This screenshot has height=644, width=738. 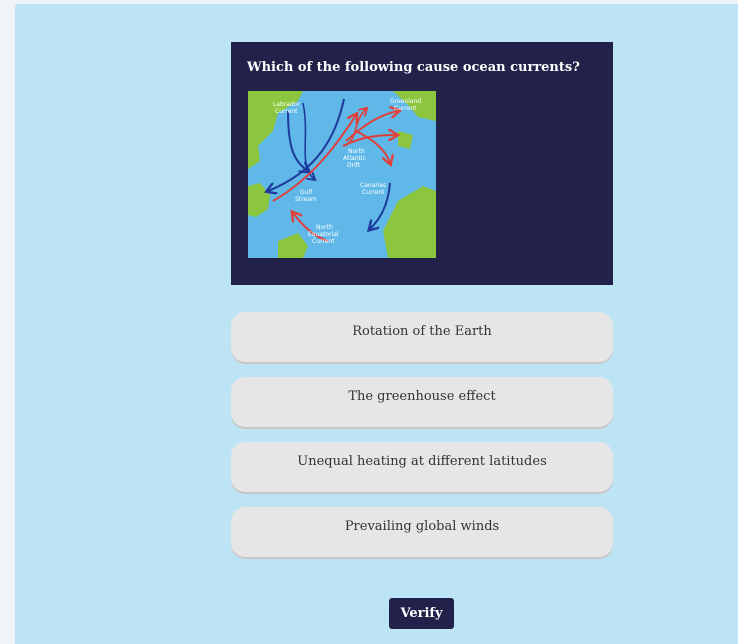 I want to click on answer-option-3: Unequal heating at different latitudes, so click(x=422, y=467).